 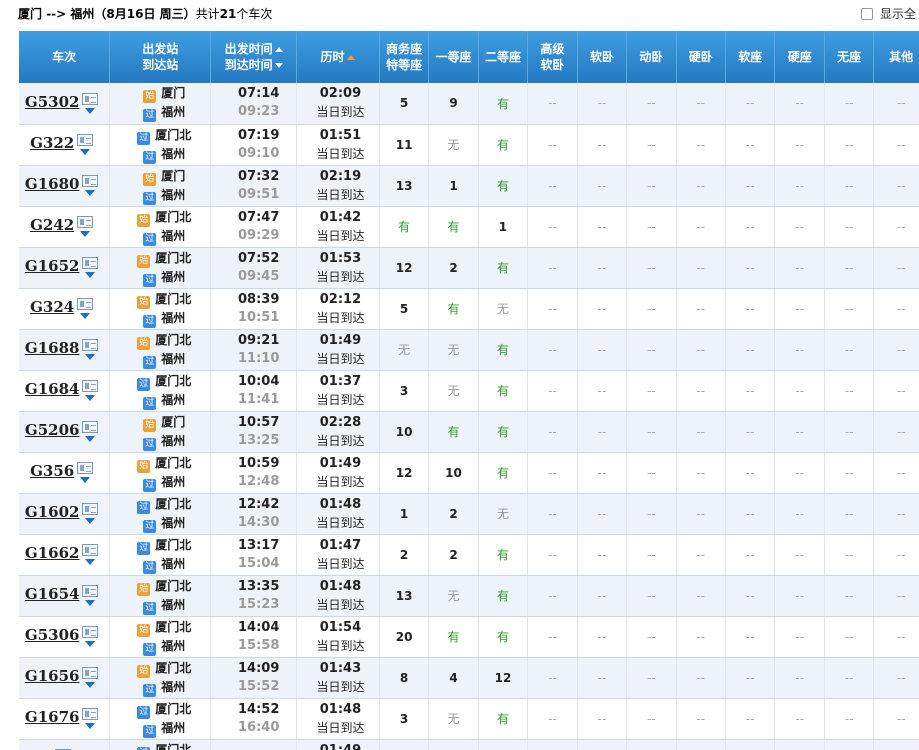 What do you see at coordinates (888, 13) in the screenshot?
I see `show-all-toggle: 显示全` at bounding box center [888, 13].